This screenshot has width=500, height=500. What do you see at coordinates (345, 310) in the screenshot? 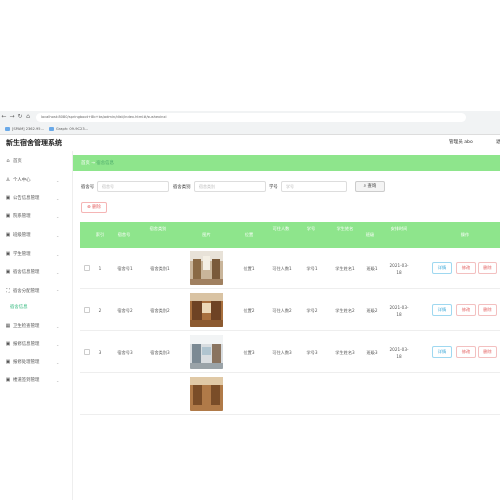
I see `cell-student-name: 学生姓名2` at bounding box center [345, 310].